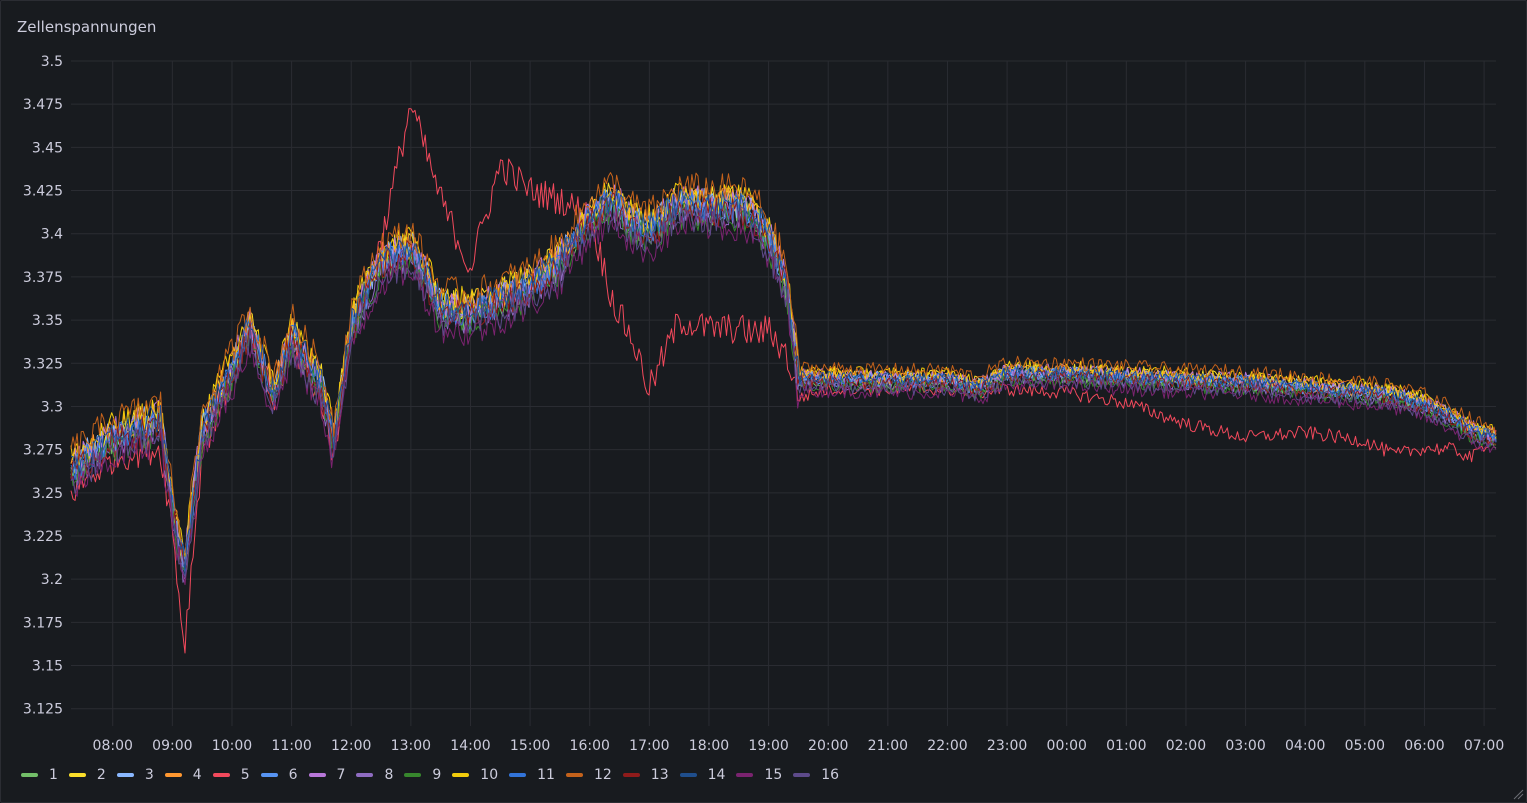 This screenshot has width=1527, height=803. Describe the element at coordinates (293, 775) in the screenshot. I see `legend-label: 6` at that location.